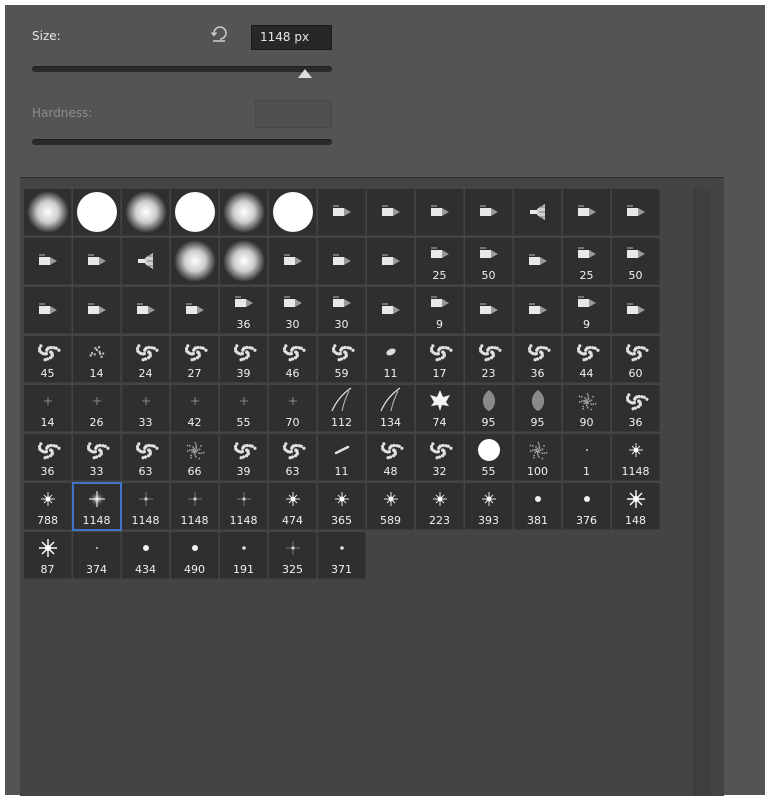 The height and width of the screenshot is (796, 765). I want to click on brush-preset-star-faint: 325, so click(293, 555).